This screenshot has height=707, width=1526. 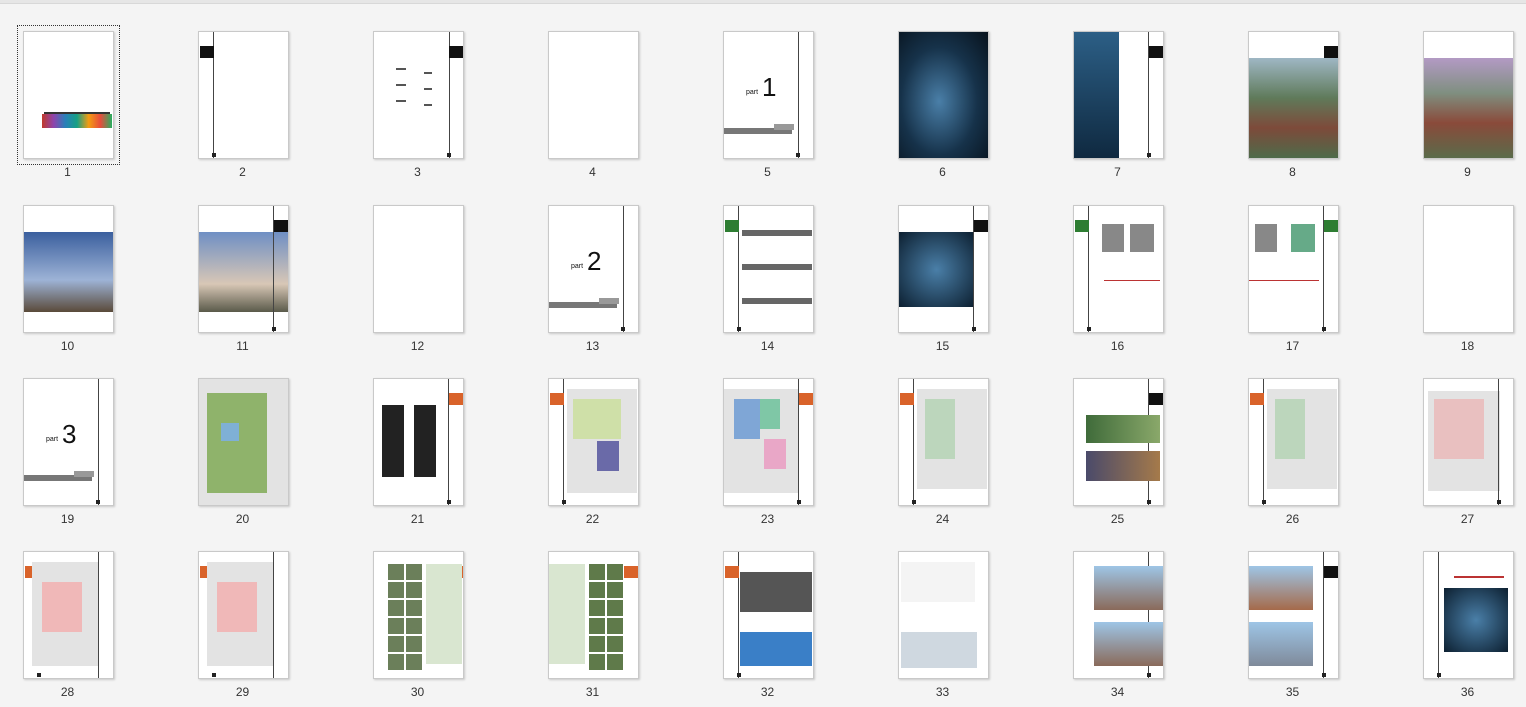 I want to click on route-zone, so click(x=1459, y=429).